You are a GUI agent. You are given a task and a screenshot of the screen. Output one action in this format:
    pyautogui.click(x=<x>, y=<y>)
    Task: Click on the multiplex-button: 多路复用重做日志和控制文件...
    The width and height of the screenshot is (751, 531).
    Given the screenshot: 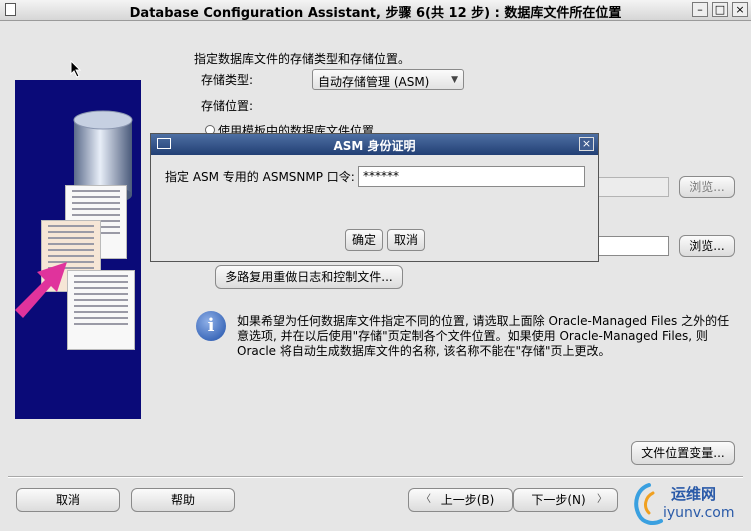 What is the action you would take?
    pyautogui.click(x=309, y=277)
    